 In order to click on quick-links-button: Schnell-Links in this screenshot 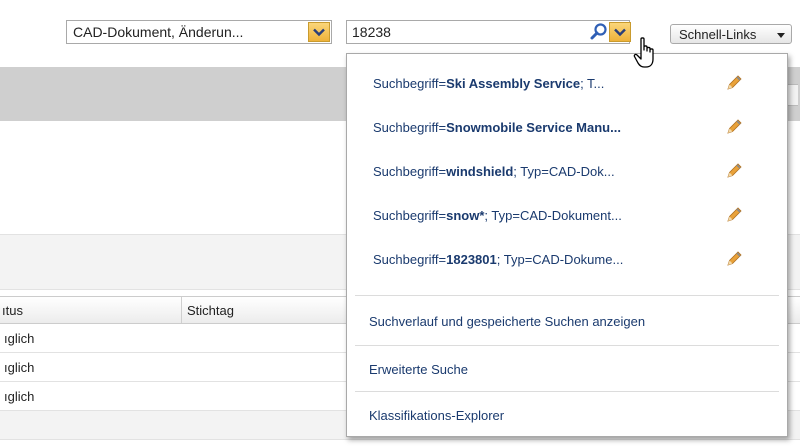, I will do `click(731, 34)`.